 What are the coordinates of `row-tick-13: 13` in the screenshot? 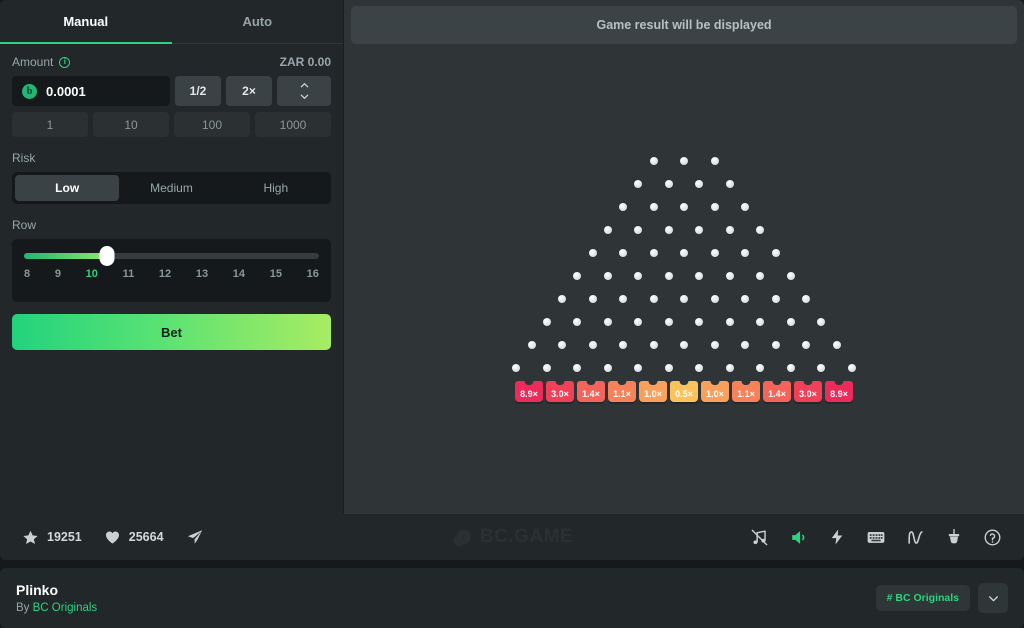 It's located at (202, 274).